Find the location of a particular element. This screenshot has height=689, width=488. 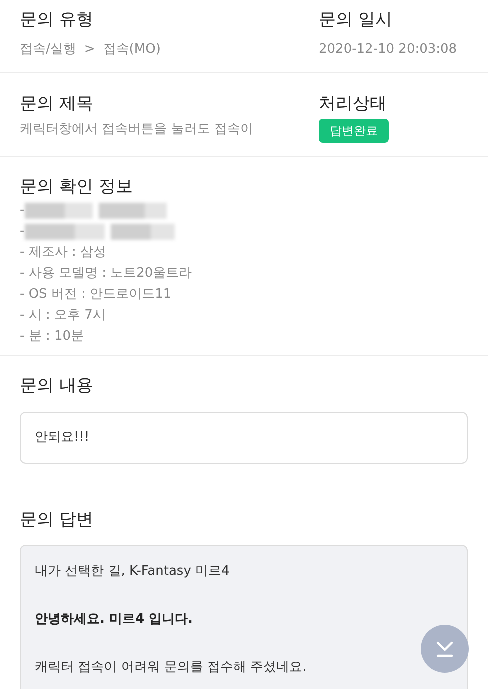

section-title: 문의 유형 is located at coordinates (57, 20).